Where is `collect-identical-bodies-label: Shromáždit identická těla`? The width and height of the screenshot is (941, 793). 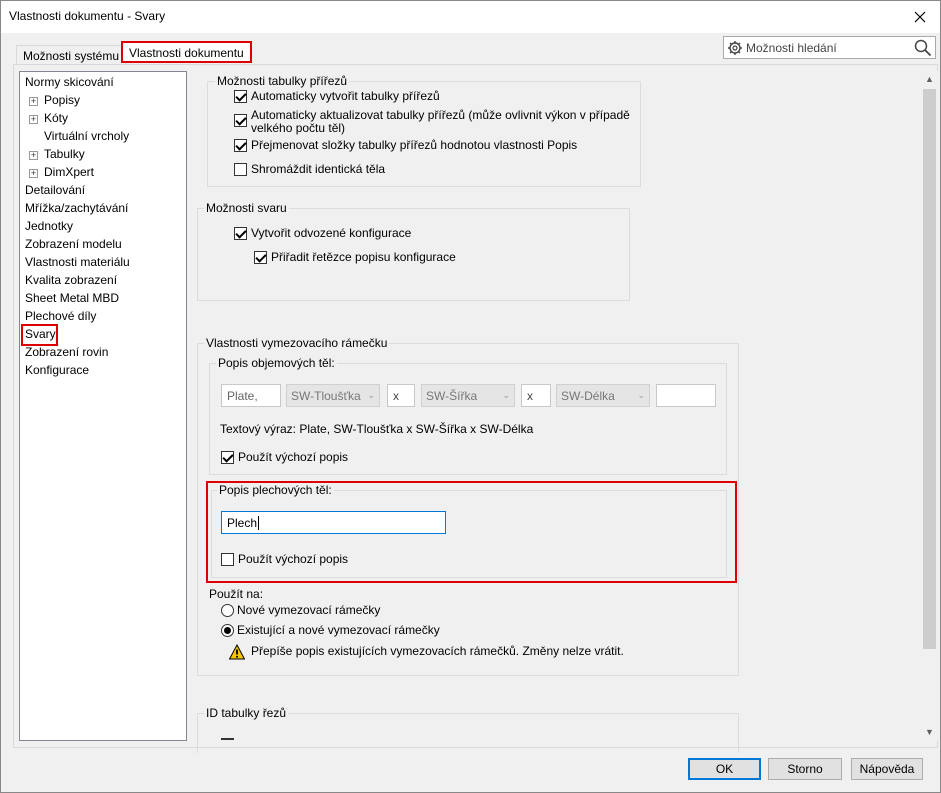
collect-identical-bodies-label: Shromáždit identická těla is located at coordinates (318, 169).